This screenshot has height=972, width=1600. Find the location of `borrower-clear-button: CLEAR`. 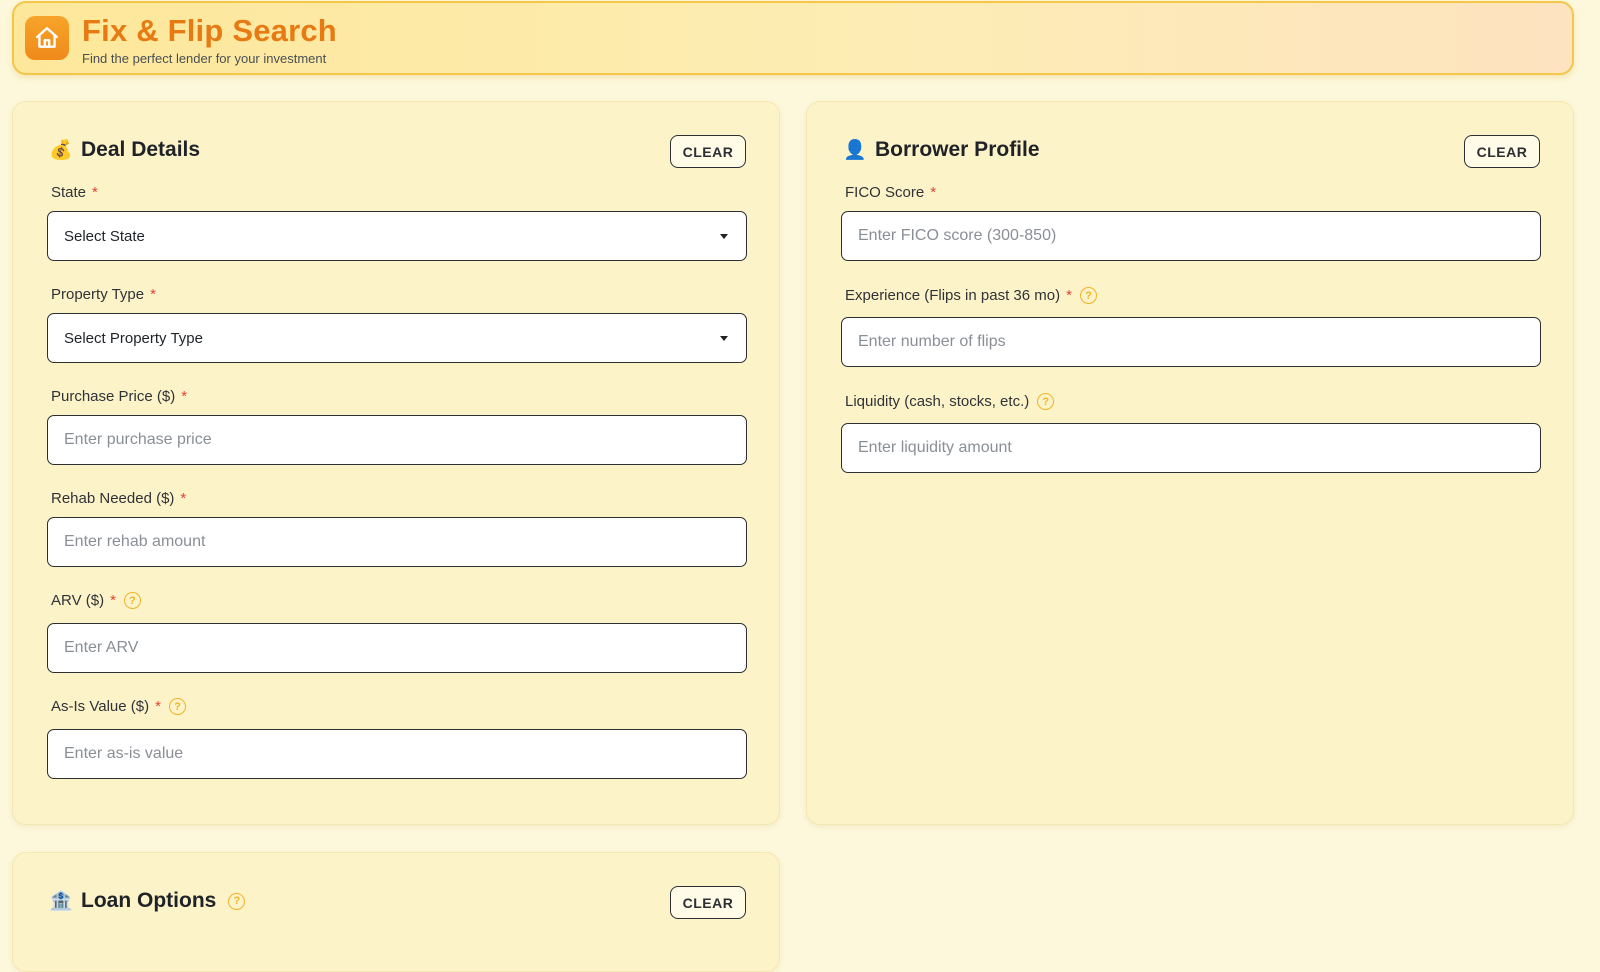

borrower-clear-button: CLEAR is located at coordinates (1502, 151).